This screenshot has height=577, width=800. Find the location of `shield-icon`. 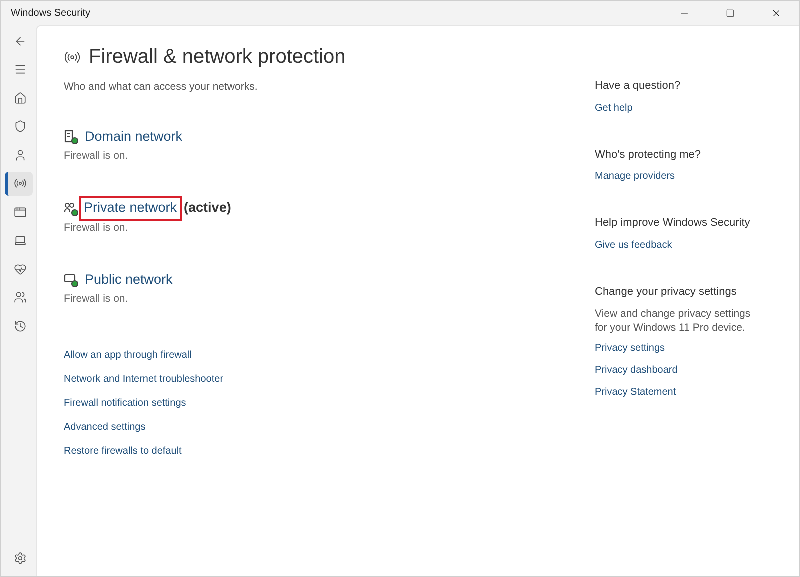

shield-icon is located at coordinates (20, 126).